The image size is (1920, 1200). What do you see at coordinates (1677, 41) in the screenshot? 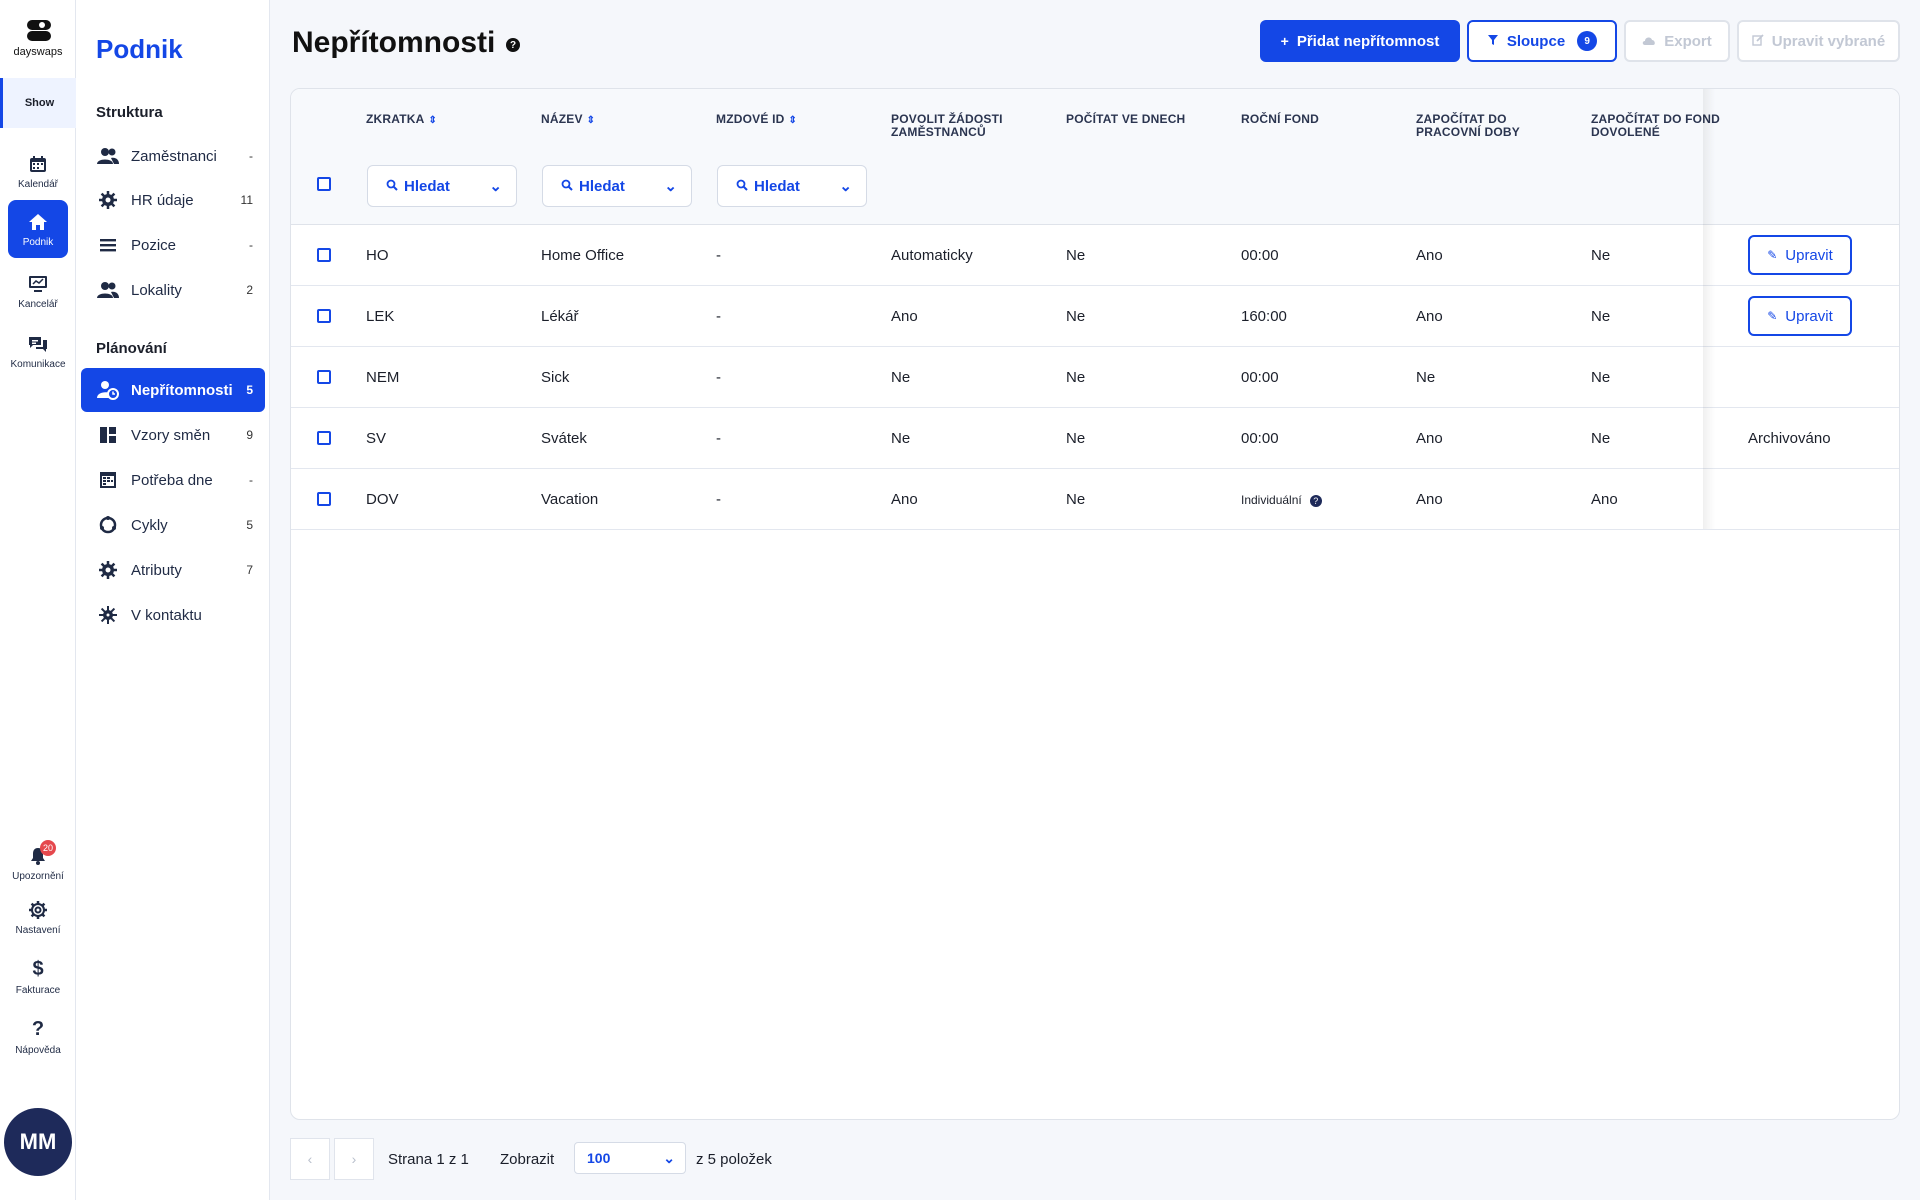
I see `export-button: Export` at bounding box center [1677, 41].